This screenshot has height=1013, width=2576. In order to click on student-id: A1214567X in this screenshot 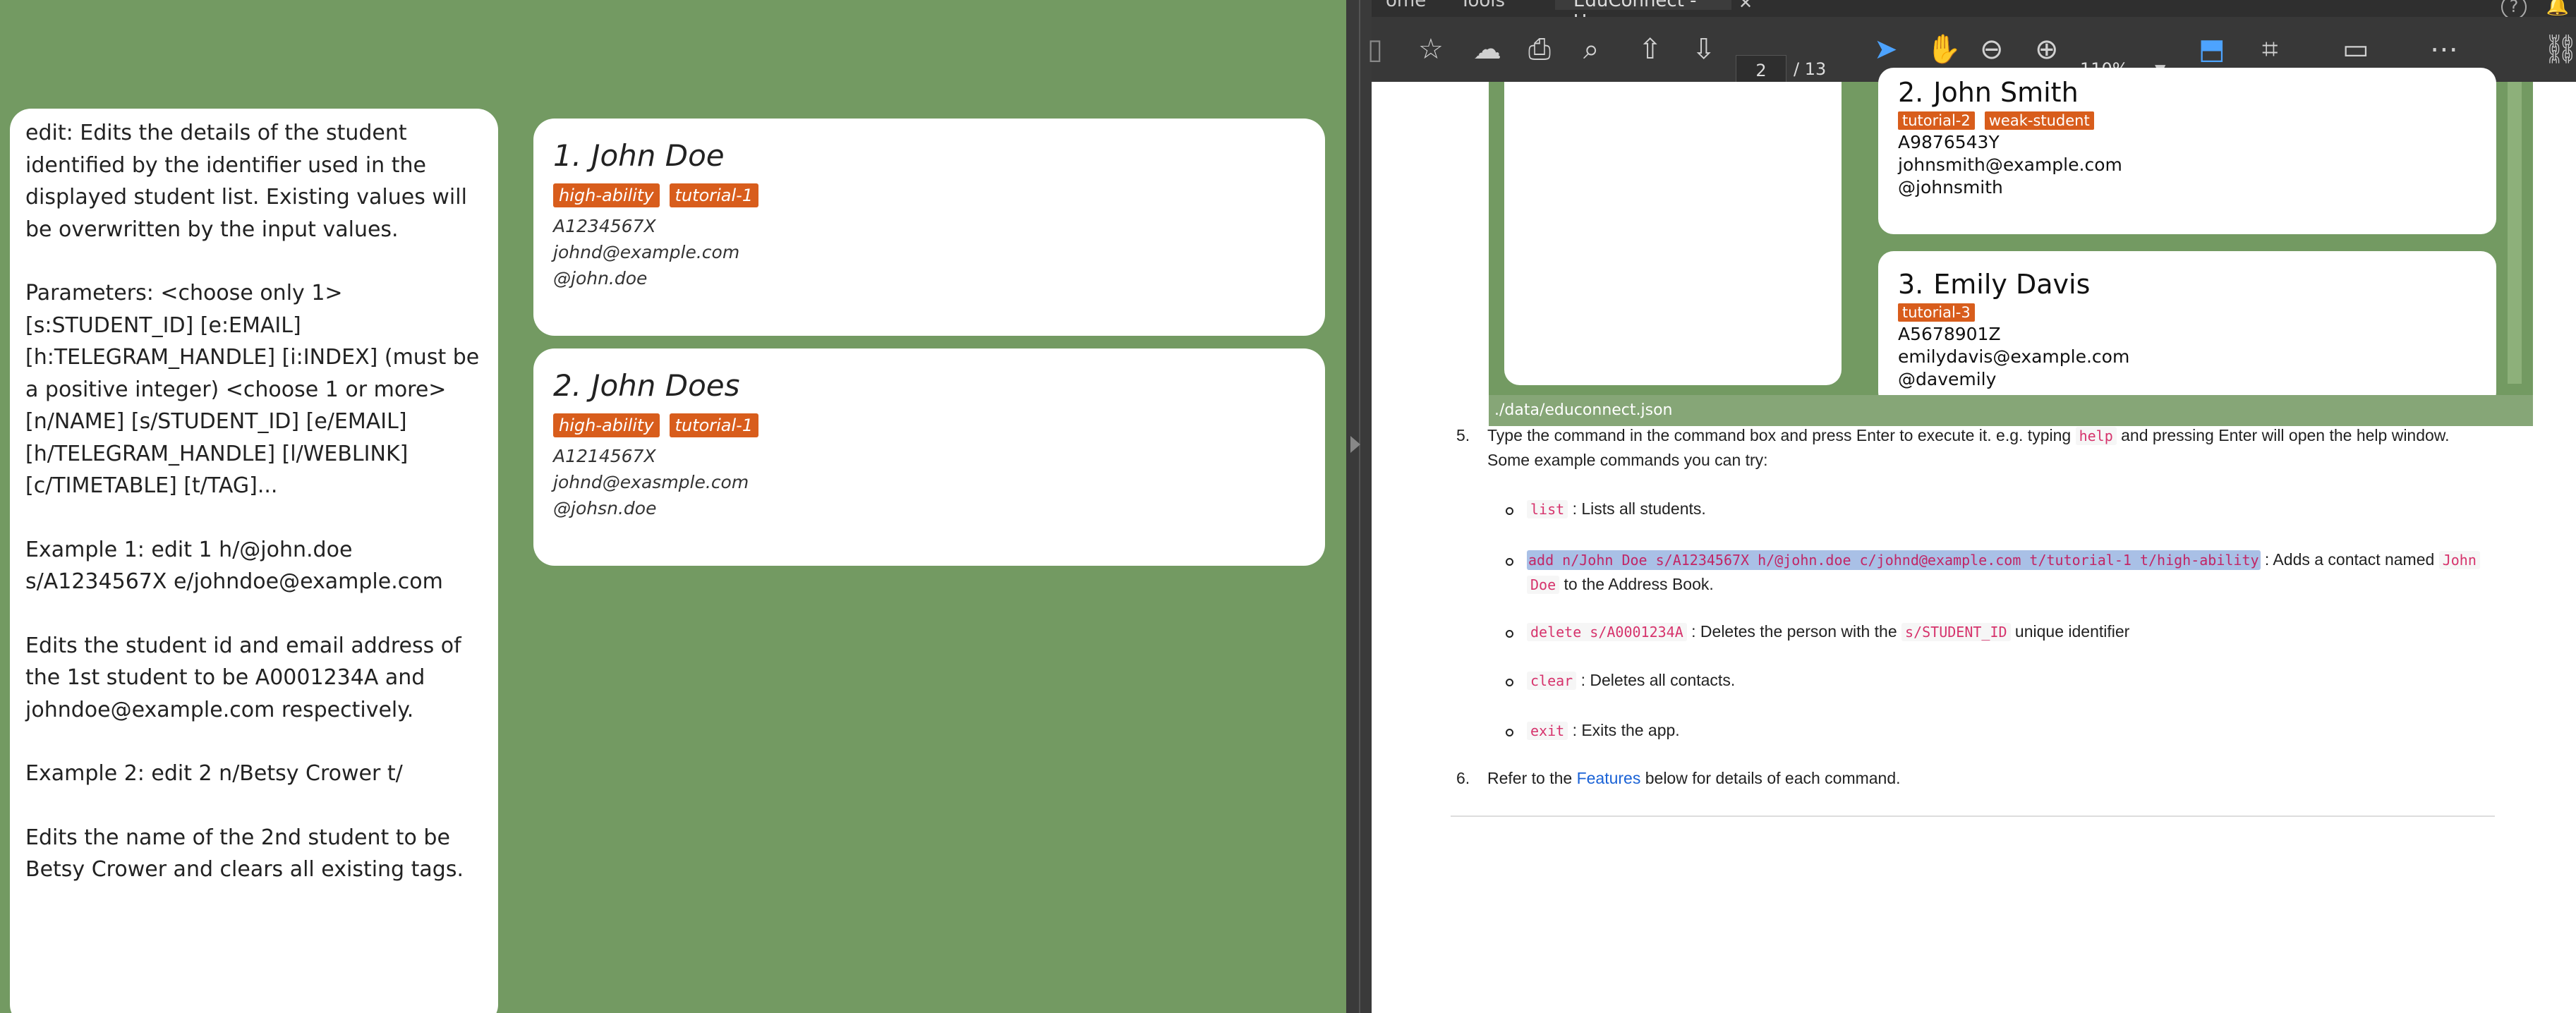, I will do `click(605, 456)`.